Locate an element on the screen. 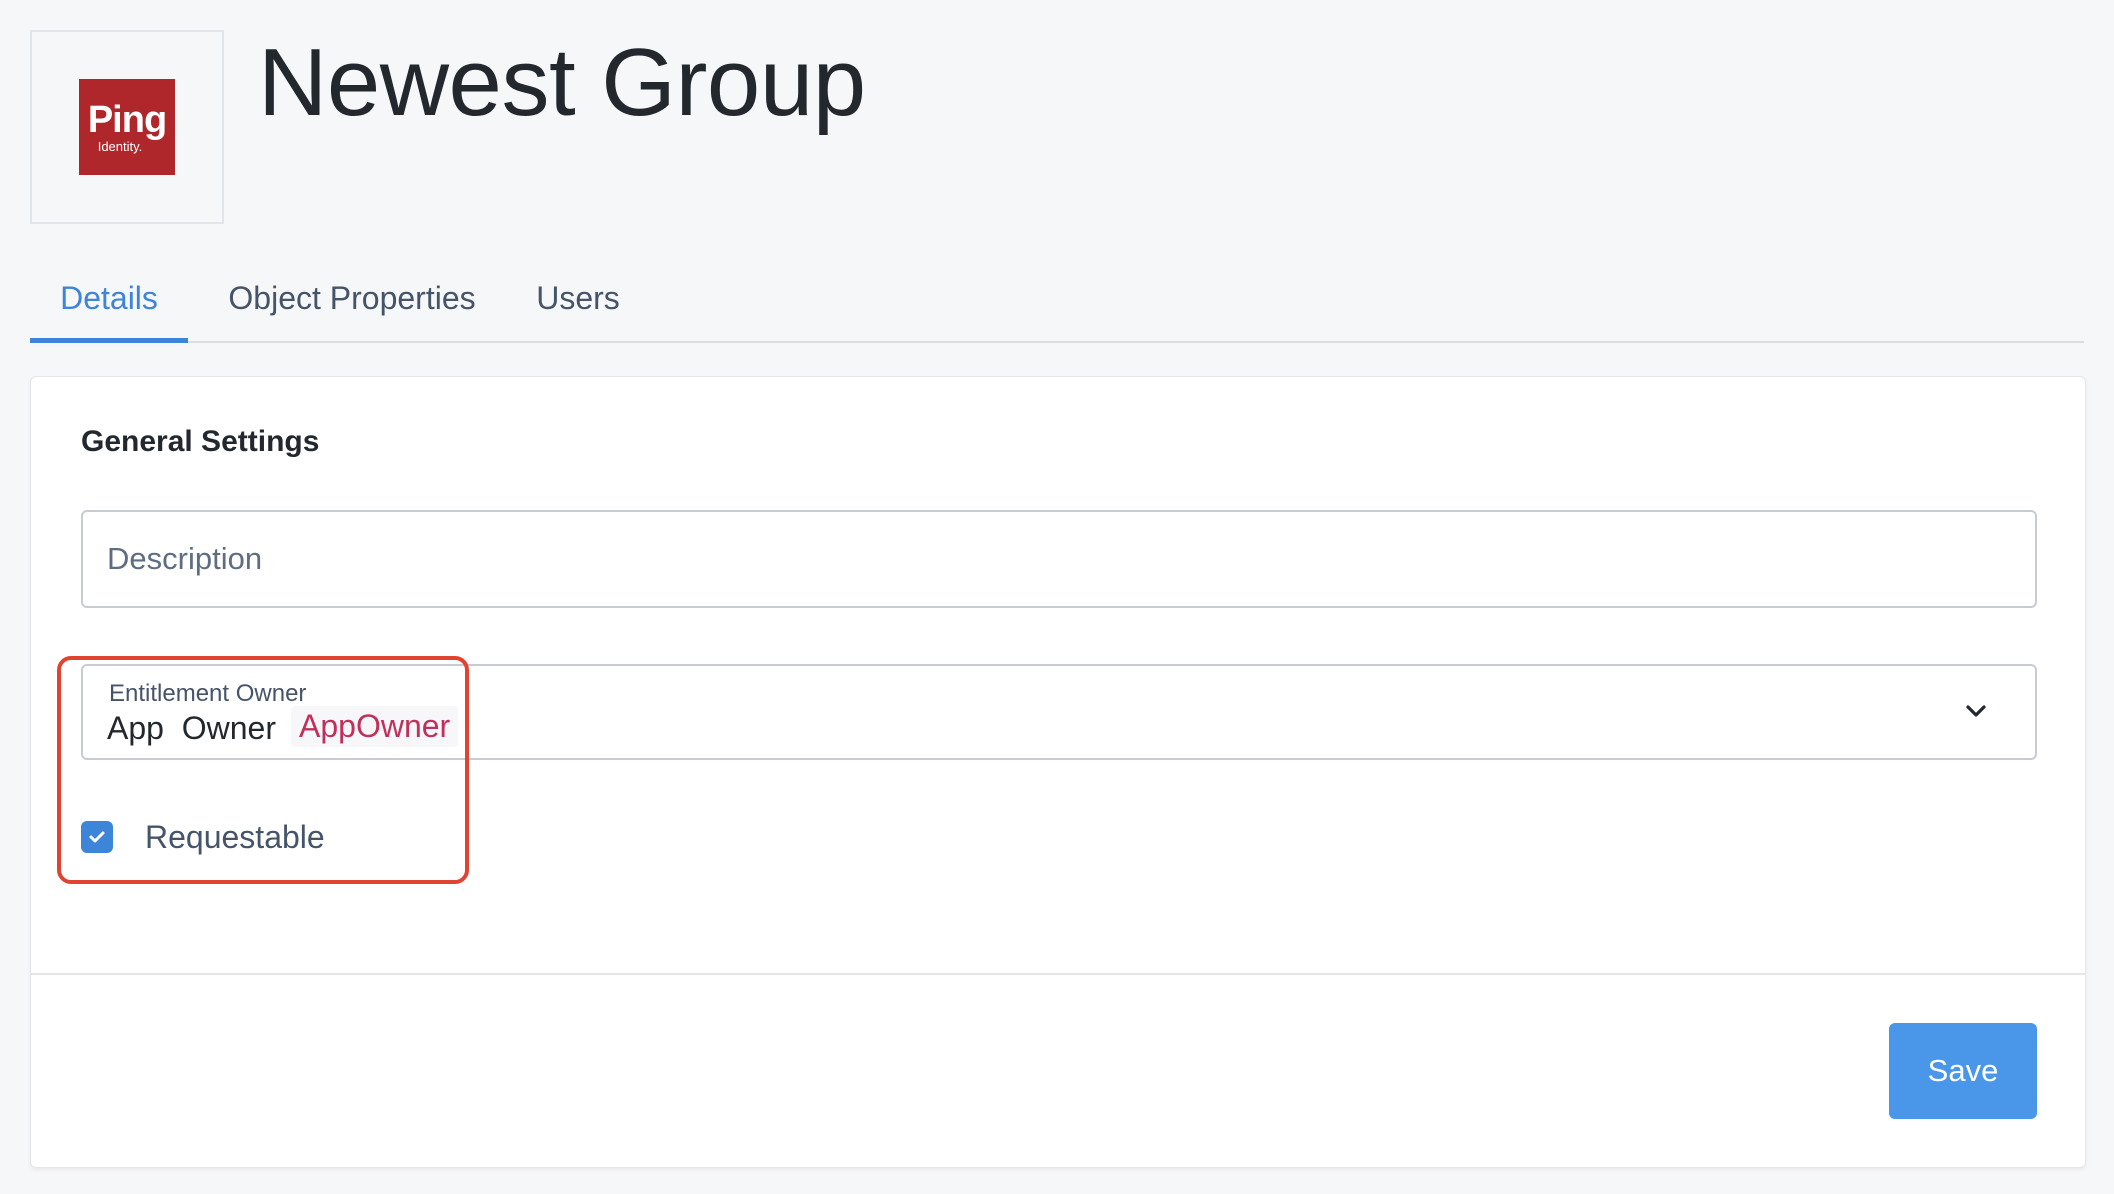 This screenshot has height=1194, width=2114. logo-sub: Identity. is located at coordinates (120, 146).